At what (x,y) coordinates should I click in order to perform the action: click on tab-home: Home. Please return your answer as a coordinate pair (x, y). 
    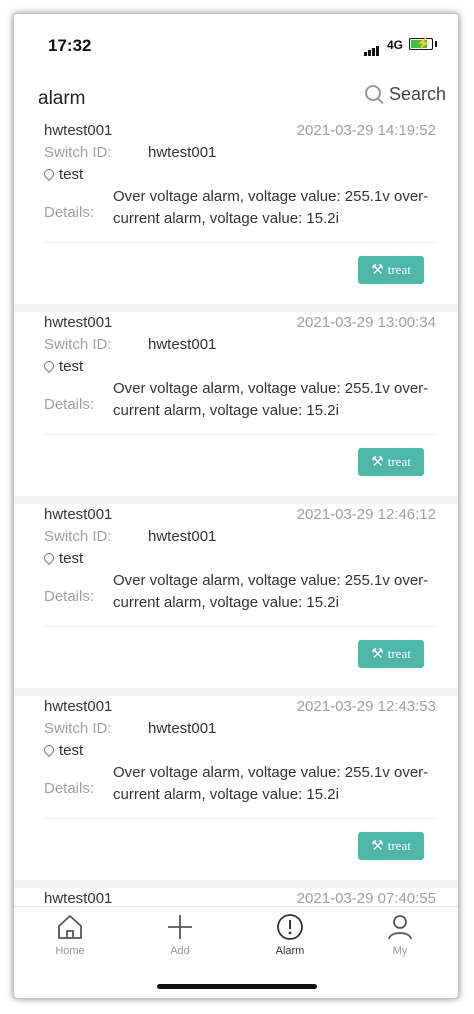
    Looking at the image, I should click on (70, 935).